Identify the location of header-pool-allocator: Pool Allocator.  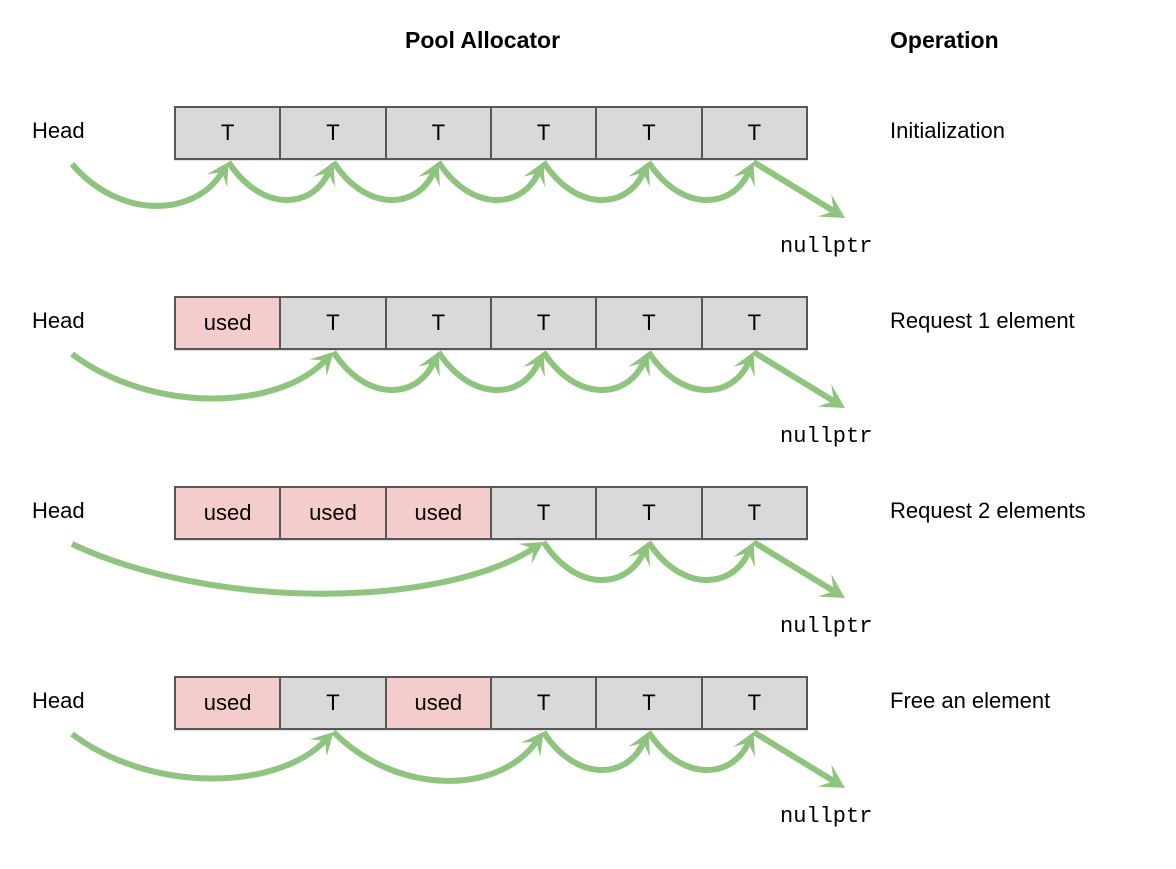
(483, 40).